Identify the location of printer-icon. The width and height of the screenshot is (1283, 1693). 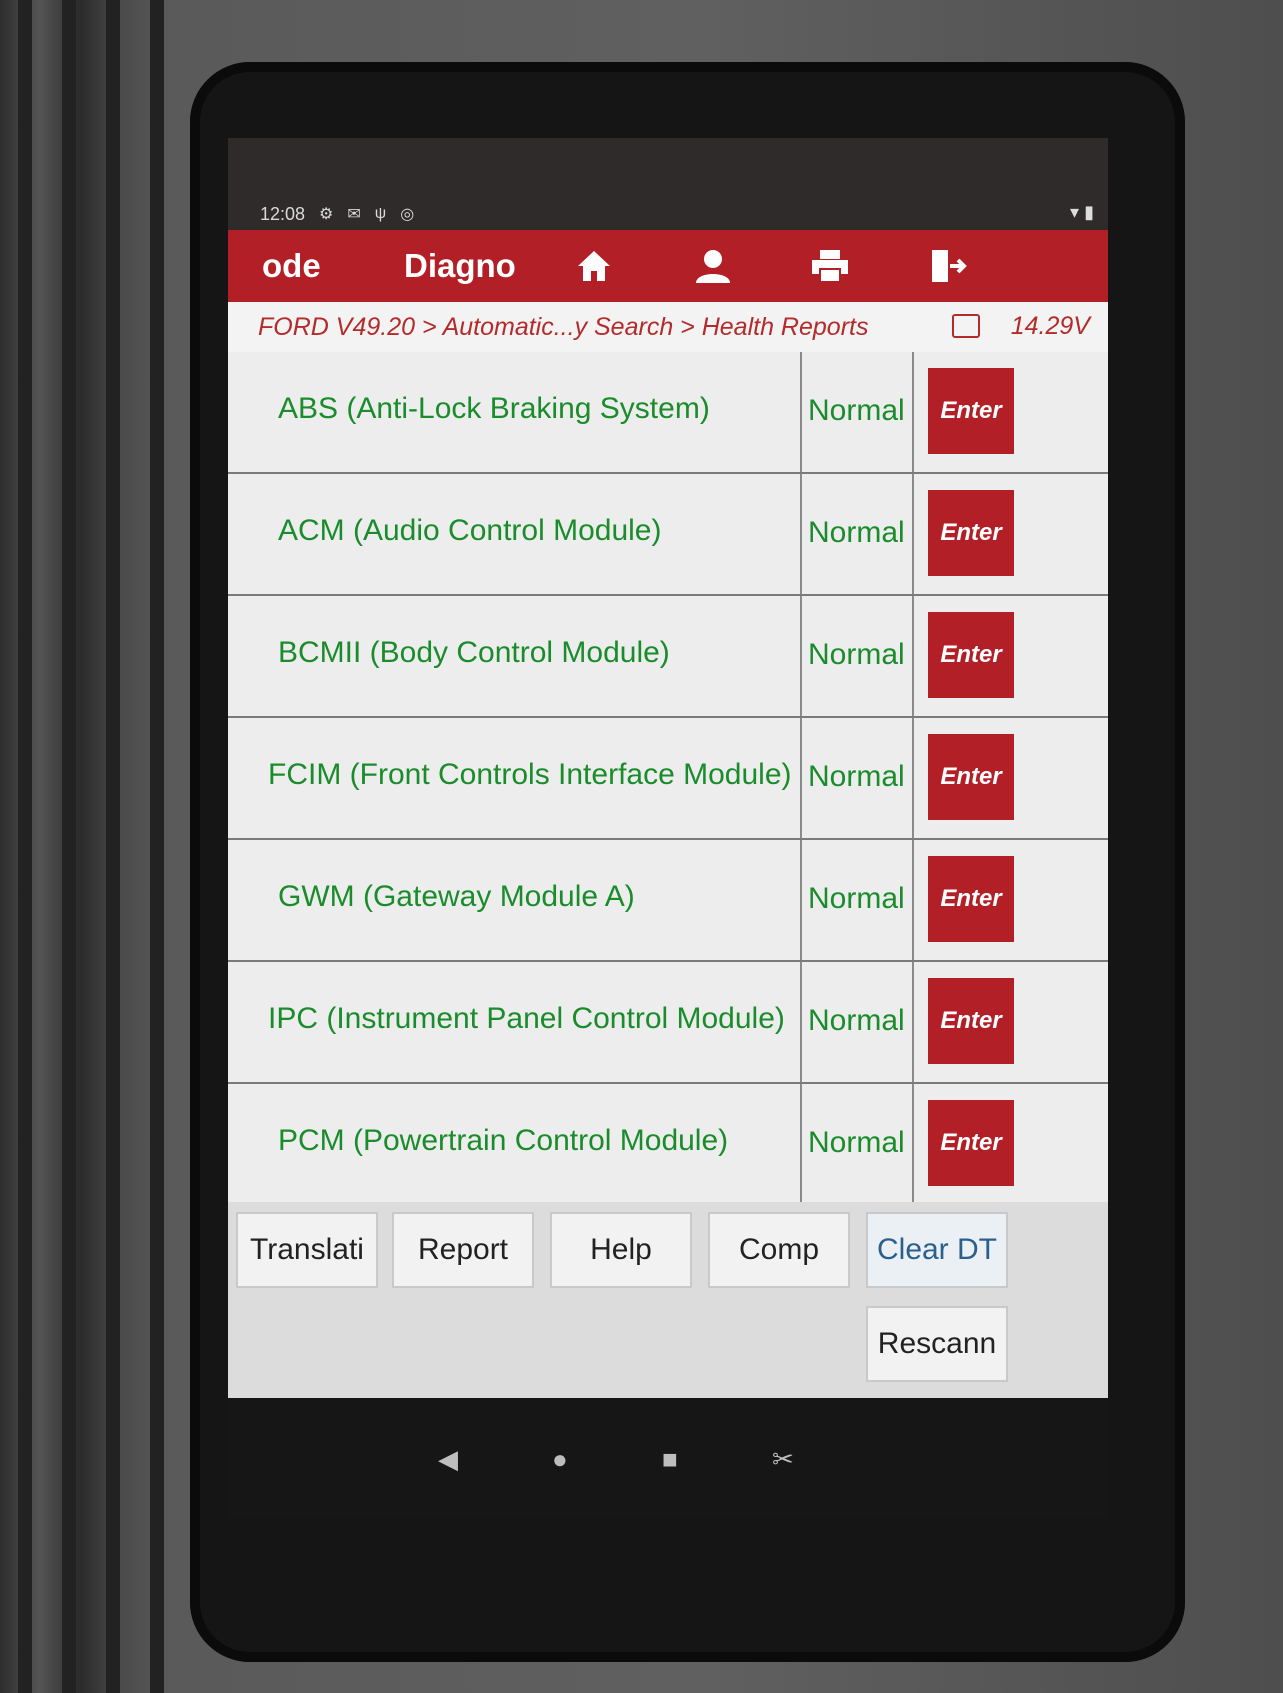
(830, 266).